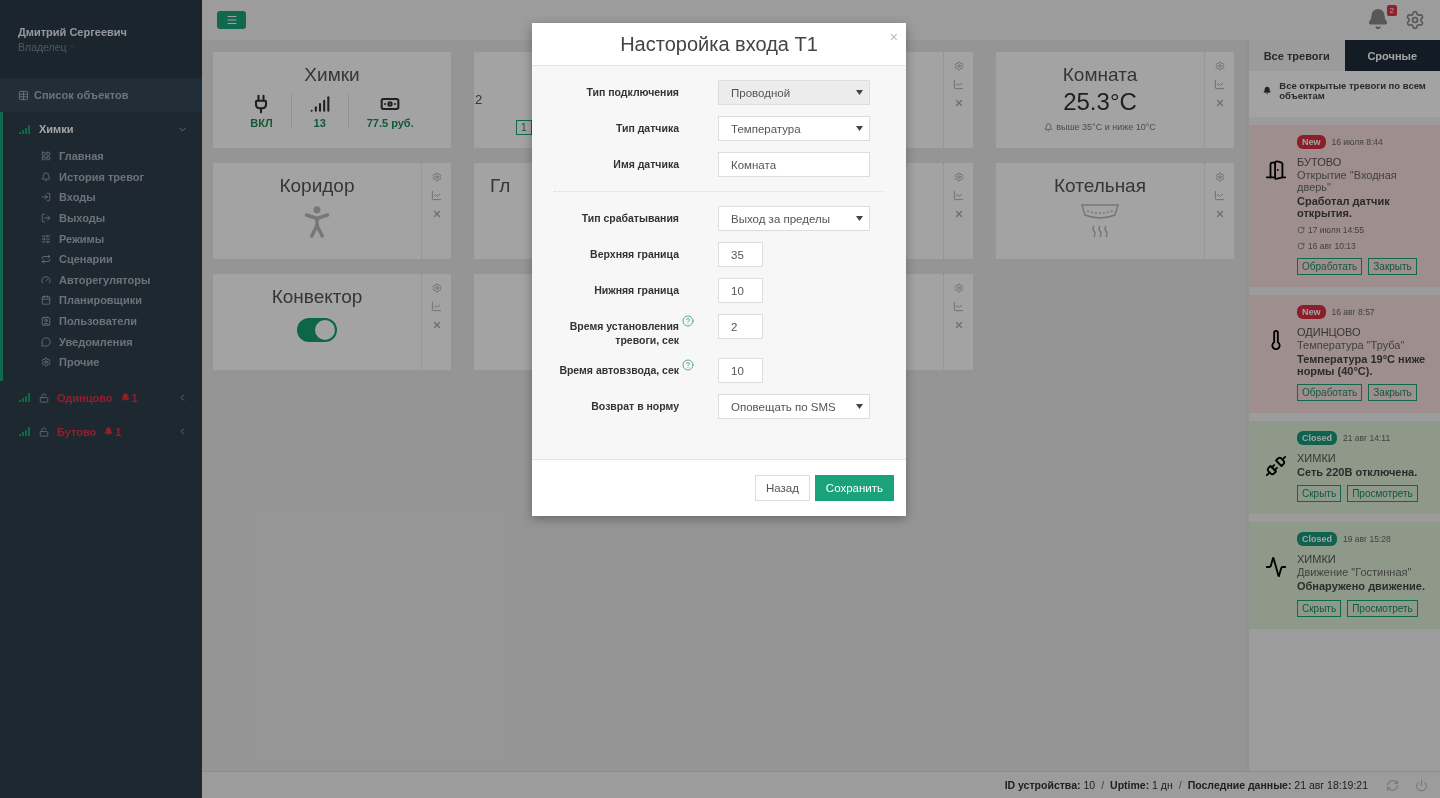 The height and width of the screenshot is (798, 1440). I want to click on alert-title: Температура "Труба", so click(1351, 345).